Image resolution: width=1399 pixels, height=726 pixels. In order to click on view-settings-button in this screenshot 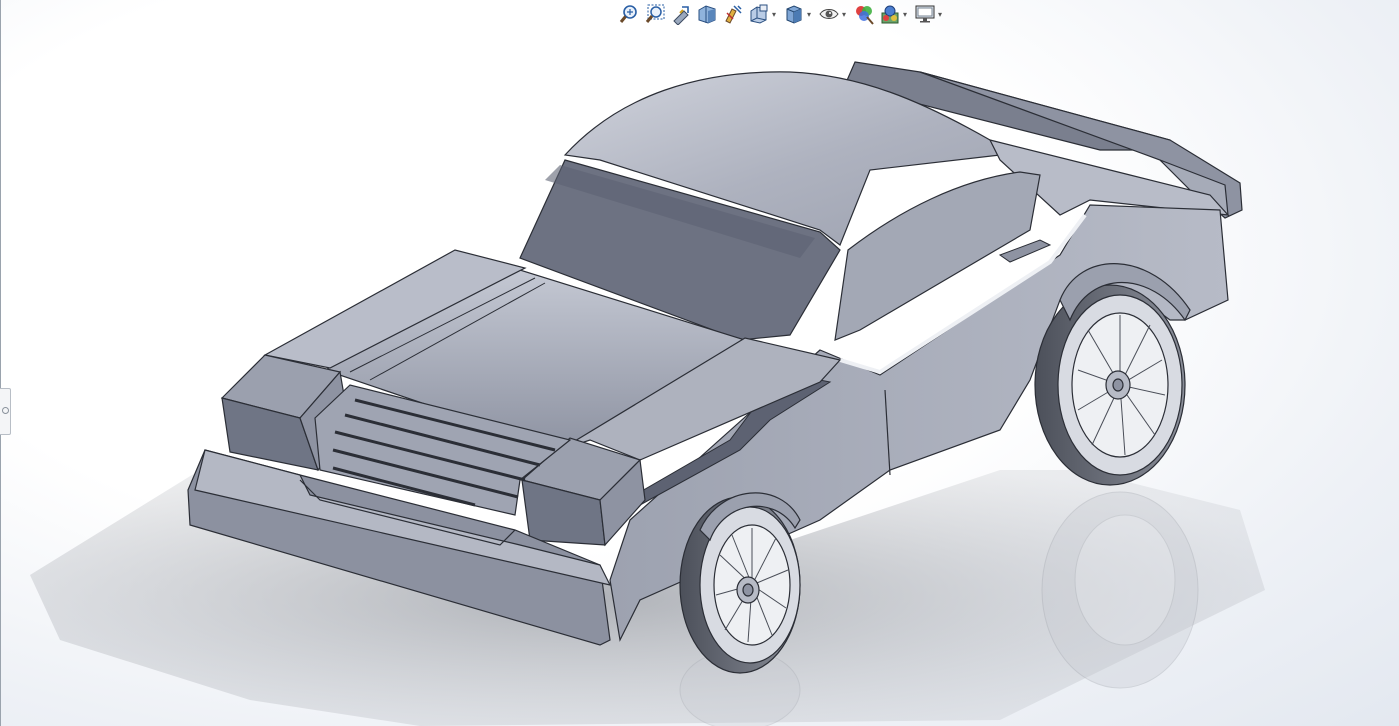, I will do `click(925, 14)`.